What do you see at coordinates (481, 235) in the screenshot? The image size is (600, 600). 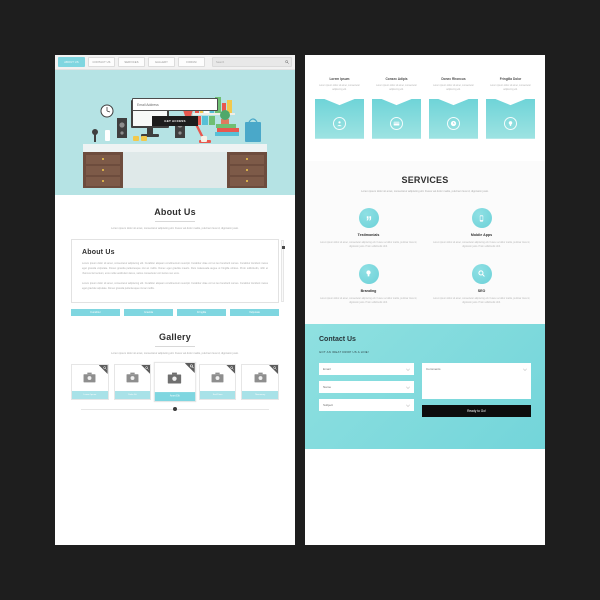 I see `service-title: Mobile Apps` at bounding box center [481, 235].